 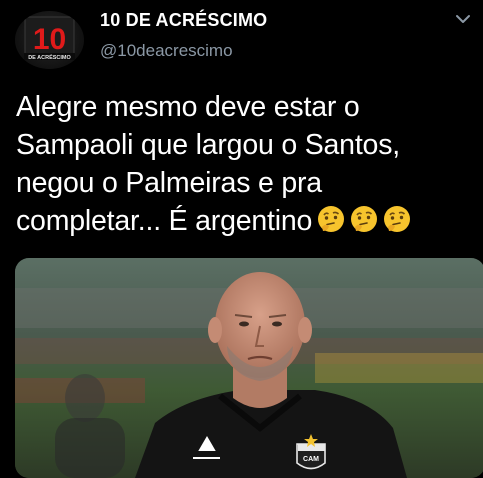 What do you see at coordinates (49, 57) in the screenshot?
I see `svg-text: DE ACRÉSCIMO` at bounding box center [49, 57].